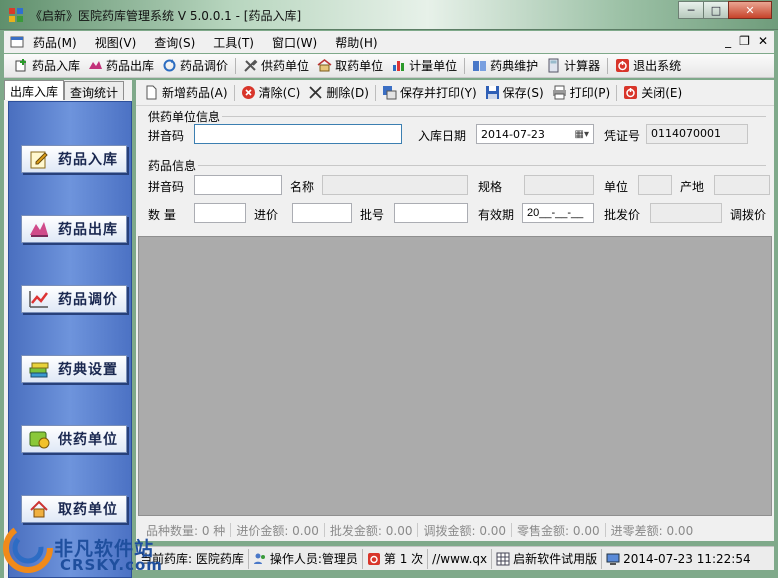  Describe the element at coordinates (88, 300) in the screenshot. I see `nav-label: 药品调价` at that location.